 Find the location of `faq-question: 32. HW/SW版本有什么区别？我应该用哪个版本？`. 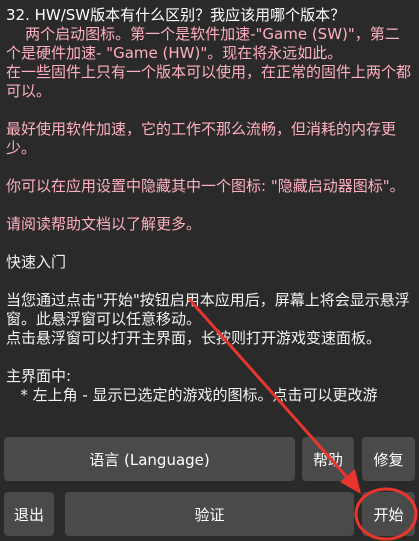

faq-question: 32. HW/SW版本有什么区别？我应该用哪个版本？ is located at coordinates (176, 15).